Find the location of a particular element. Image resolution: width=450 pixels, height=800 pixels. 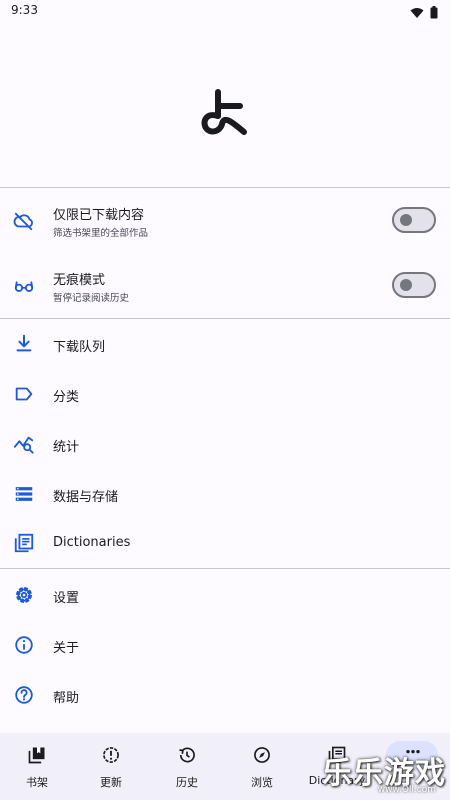

nav-item-updates: 更新 is located at coordinates (111, 766).